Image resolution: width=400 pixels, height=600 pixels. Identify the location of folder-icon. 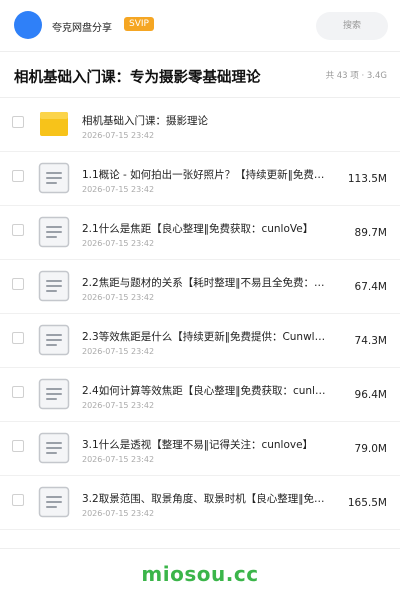
(54, 124).